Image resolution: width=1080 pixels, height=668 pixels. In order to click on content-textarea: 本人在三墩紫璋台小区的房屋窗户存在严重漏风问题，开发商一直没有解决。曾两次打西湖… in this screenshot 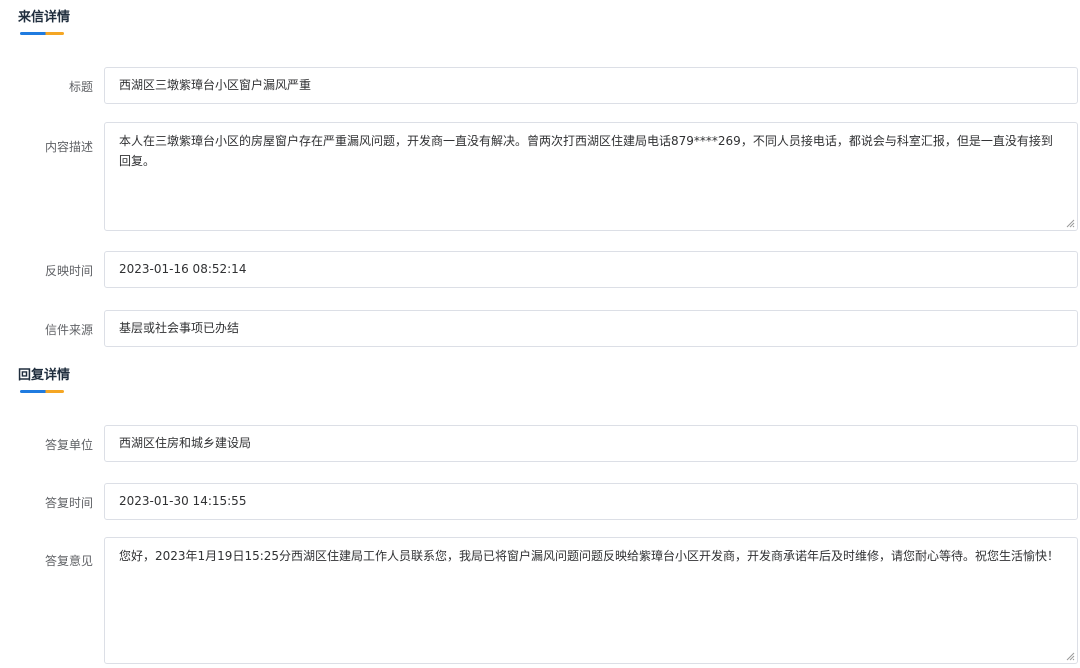, I will do `click(591, 176)`.